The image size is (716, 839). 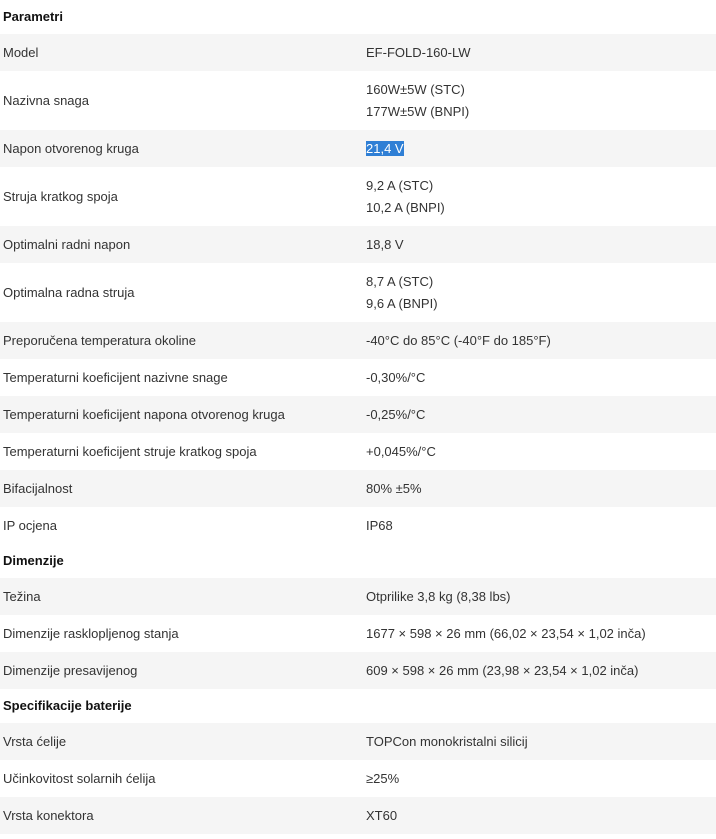 I want to click on spec-label: Bifacijalnost, so click(x=38, y=488).